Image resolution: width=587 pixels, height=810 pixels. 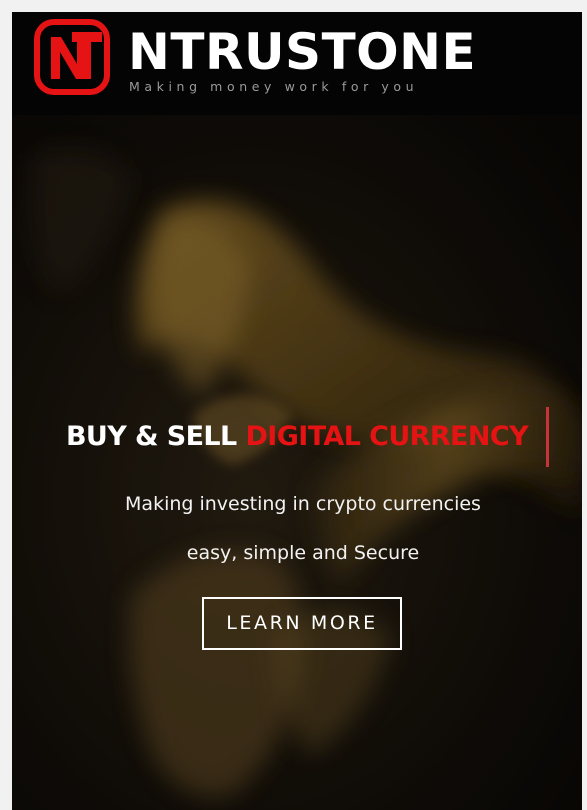 What do you see at coordinates (302, 623) in the screenshot?
I see `learn-more-button: LEARN MORE` at bounding box center [302, 623].